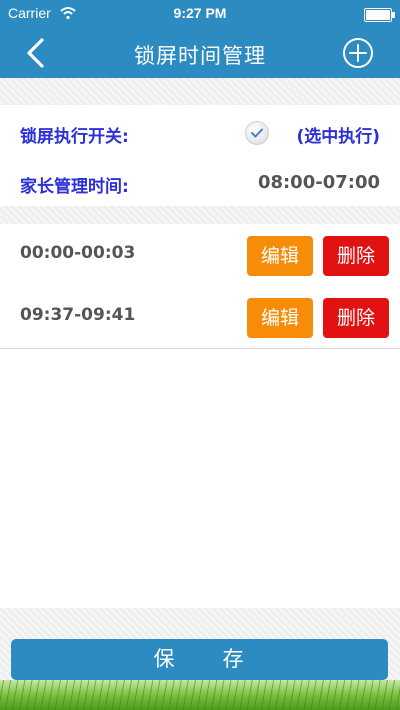 This screenshot has height=710, width=400. I want to click on list-item: 09:37-09:41 编辑 删除, so click(200, 317).